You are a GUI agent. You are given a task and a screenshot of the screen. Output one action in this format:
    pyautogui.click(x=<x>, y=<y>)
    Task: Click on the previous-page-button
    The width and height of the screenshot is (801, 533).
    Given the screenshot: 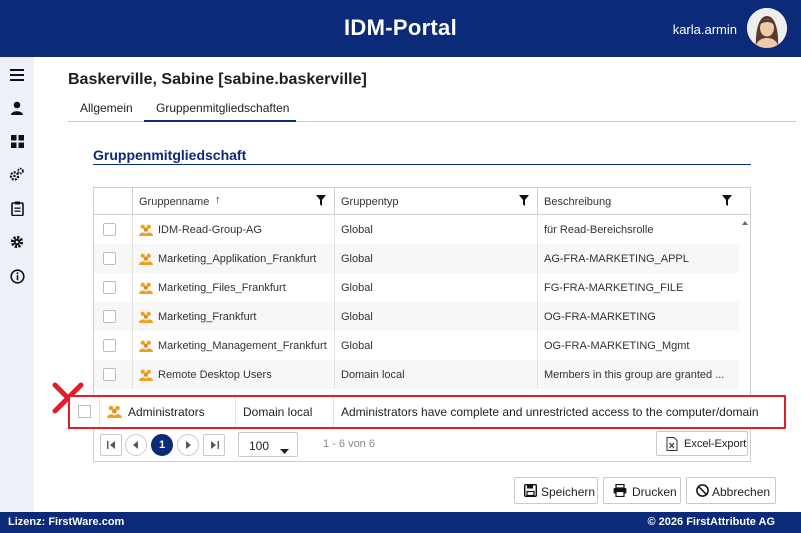 What is the action you would take?
    pyautogui.click(x=136, y=445)
    